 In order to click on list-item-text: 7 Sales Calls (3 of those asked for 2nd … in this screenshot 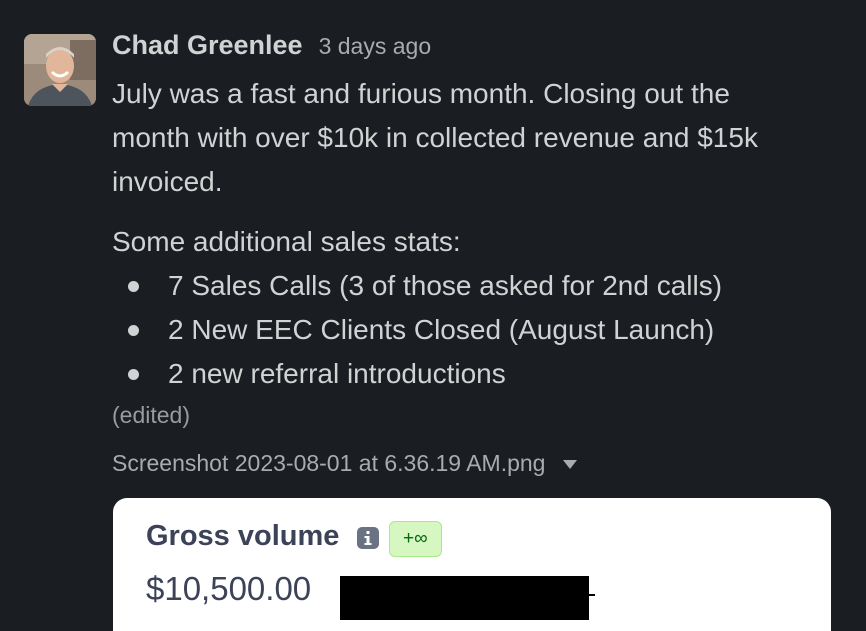, I will do `click(445, 285)`.